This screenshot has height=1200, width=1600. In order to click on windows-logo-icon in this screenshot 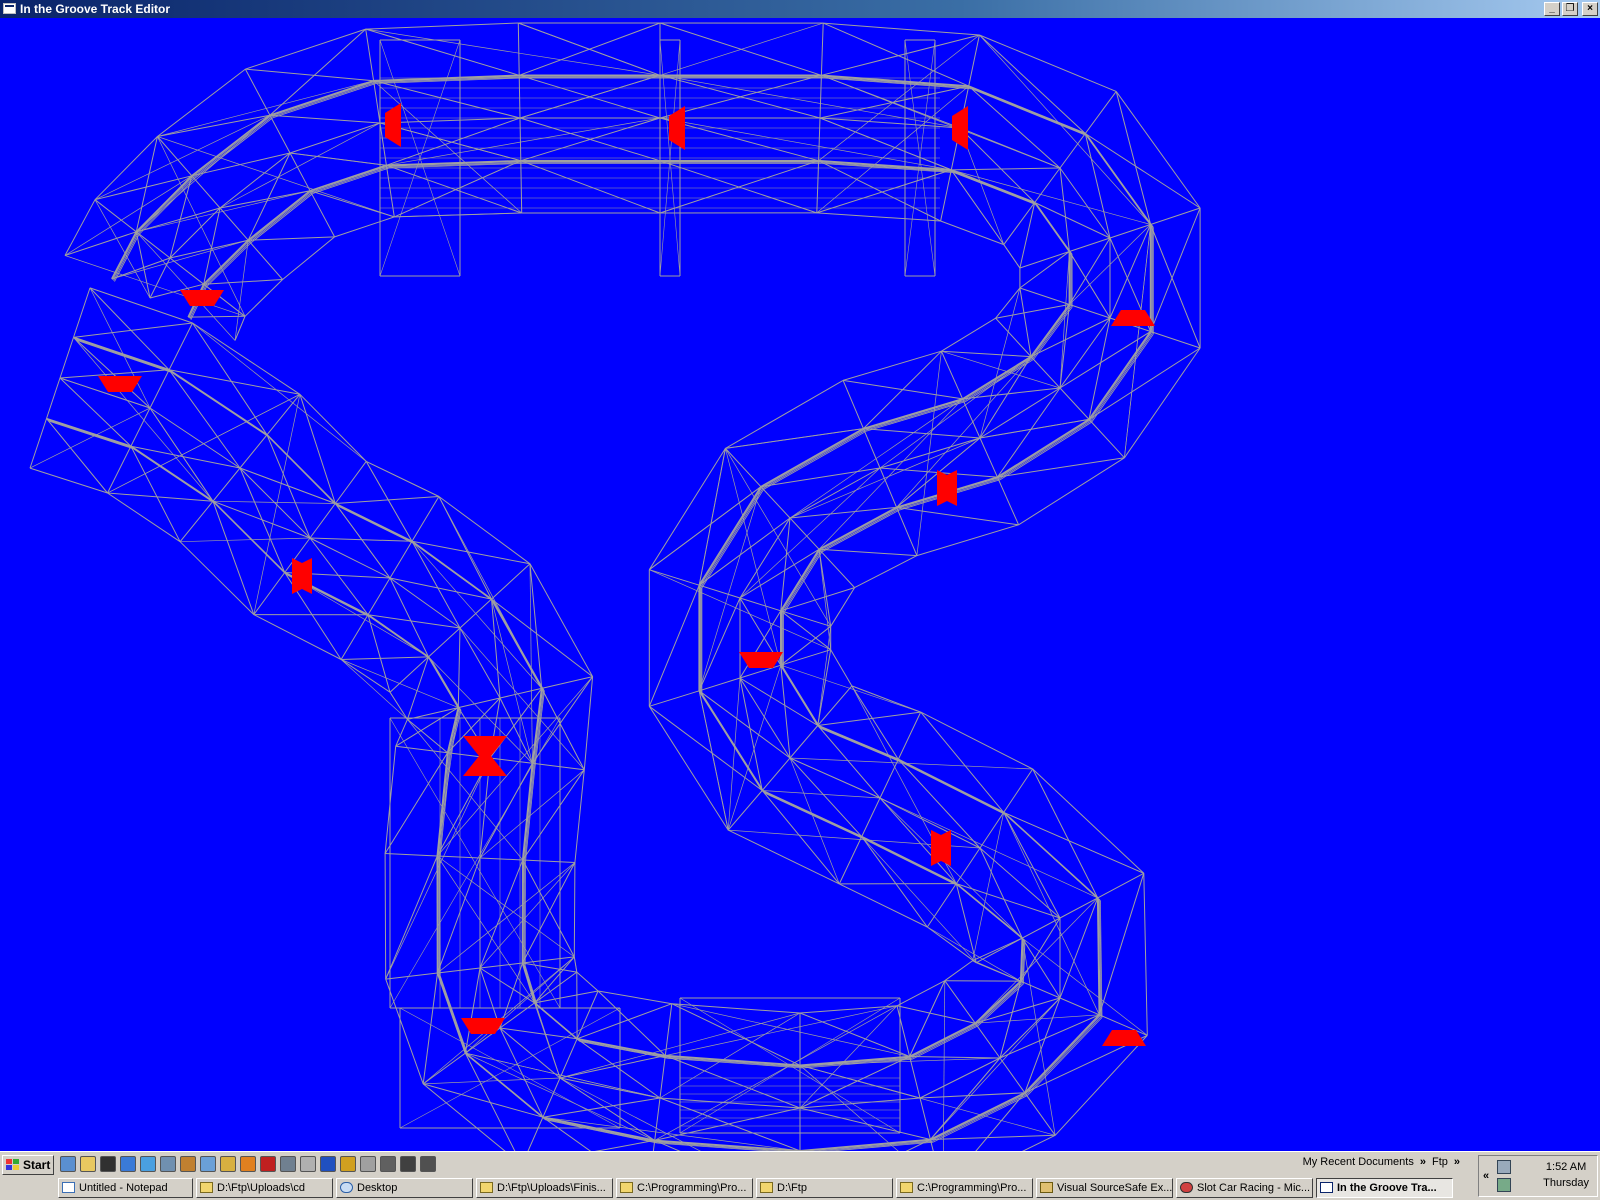, I will do `click(12, 1164)`.